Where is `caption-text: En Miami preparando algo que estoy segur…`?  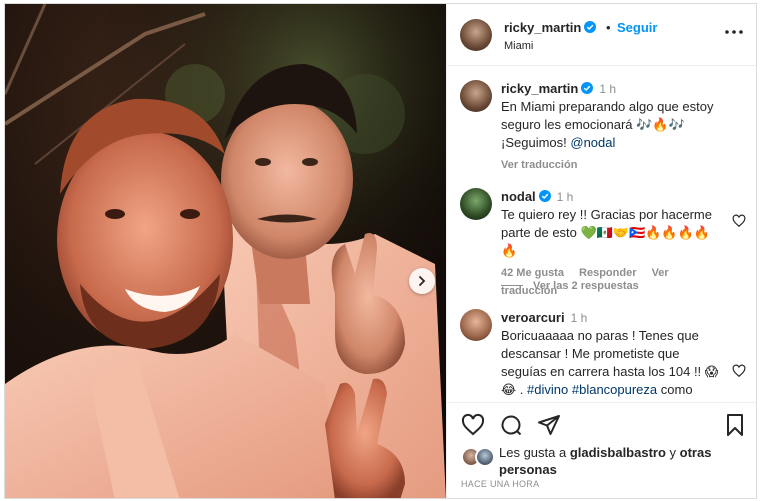 caption-text: En Miami preparando algo que estoy segur… is located at coordinates (607, 124).